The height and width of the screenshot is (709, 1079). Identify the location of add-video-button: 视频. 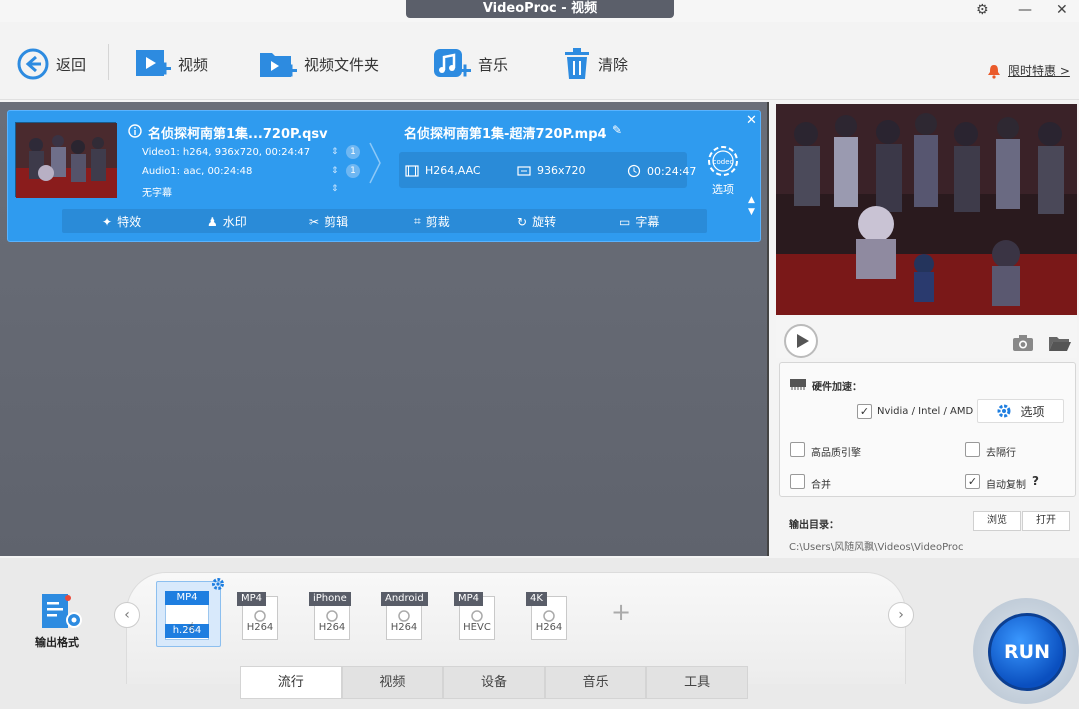
(171, 64).